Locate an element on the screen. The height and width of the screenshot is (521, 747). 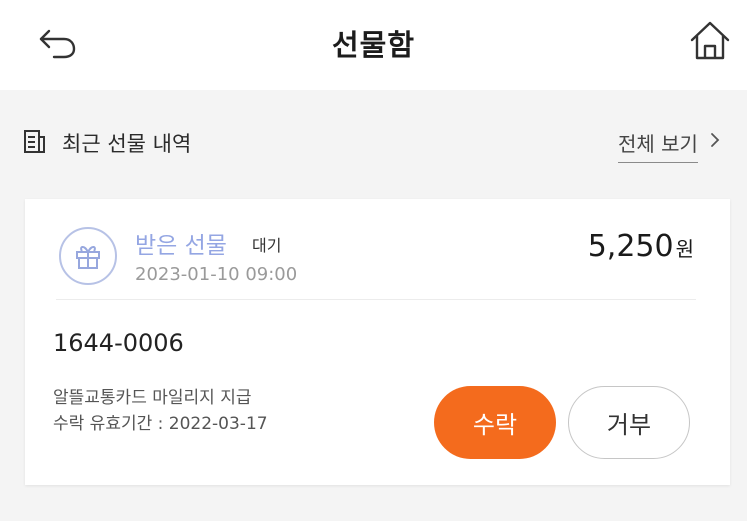
accept-button: 수락 is located at coordinates (495, 422).